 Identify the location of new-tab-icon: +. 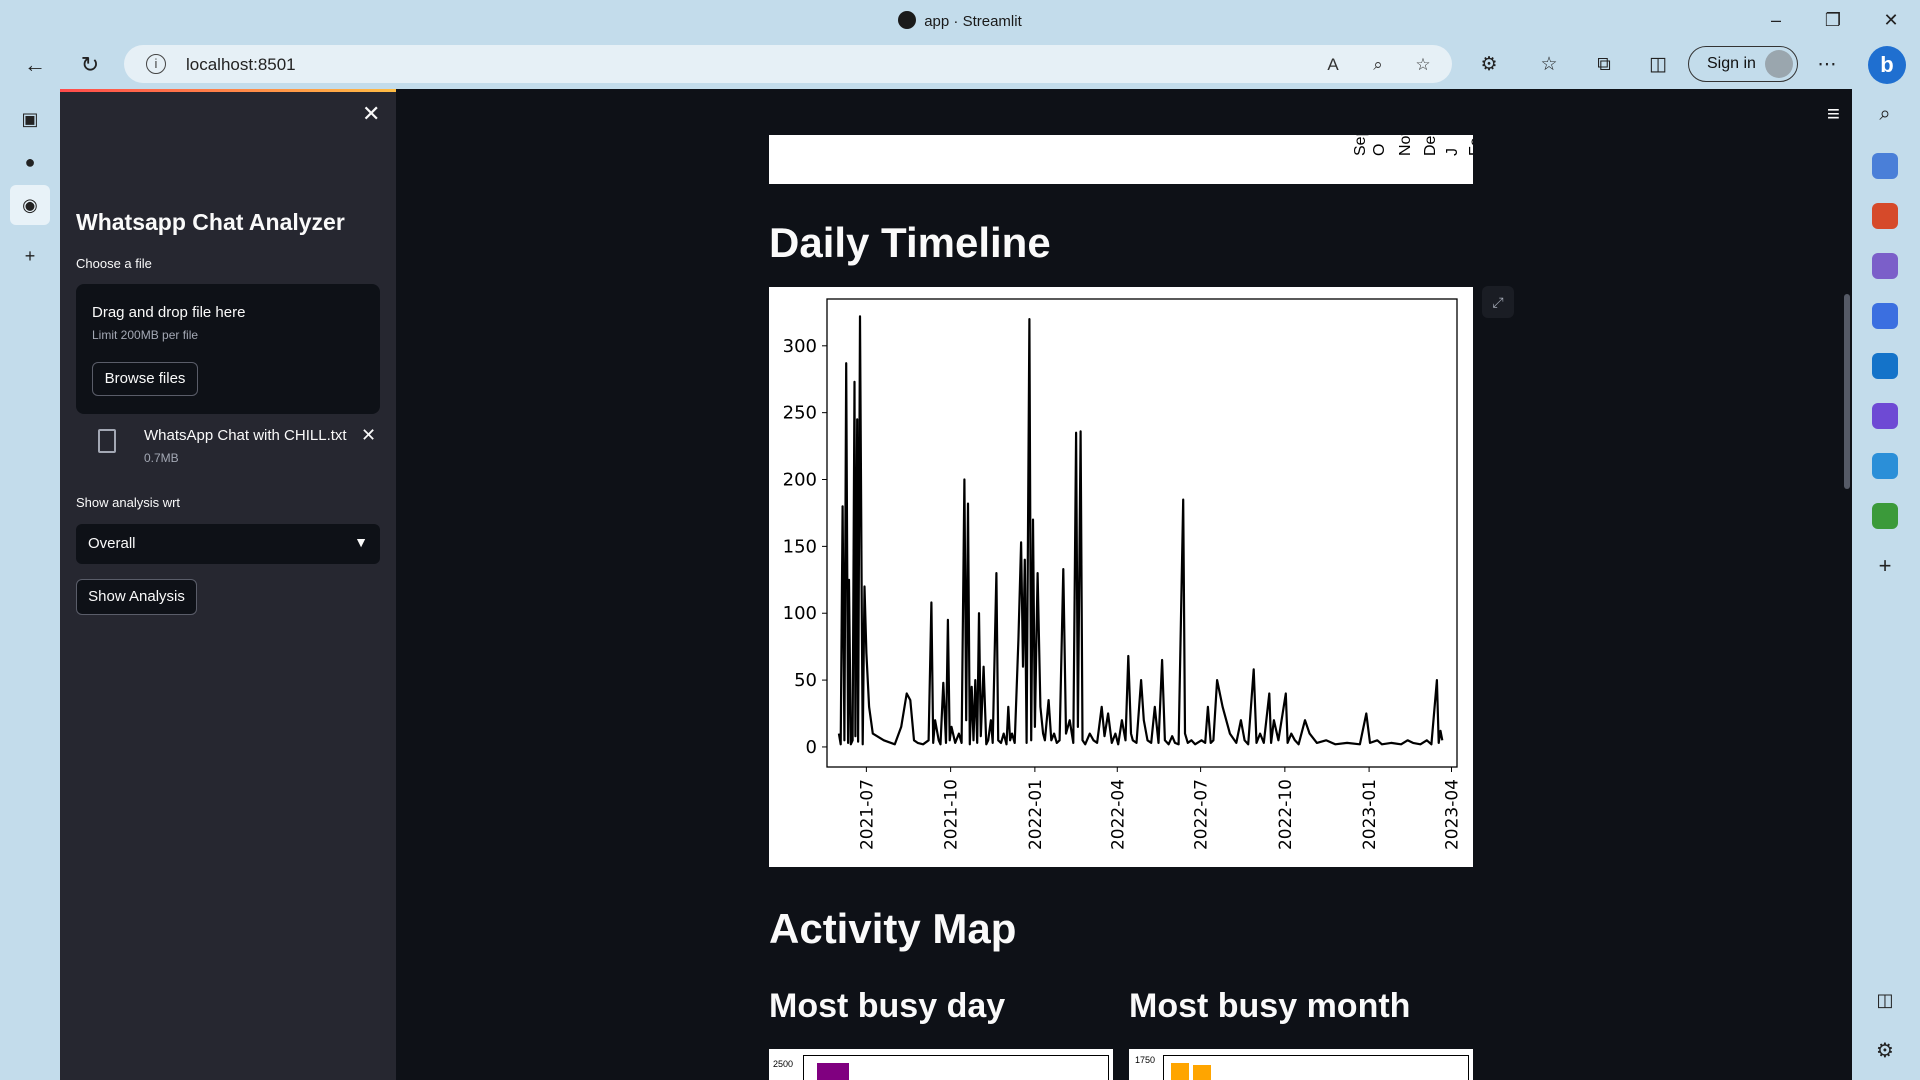
(30, 256).